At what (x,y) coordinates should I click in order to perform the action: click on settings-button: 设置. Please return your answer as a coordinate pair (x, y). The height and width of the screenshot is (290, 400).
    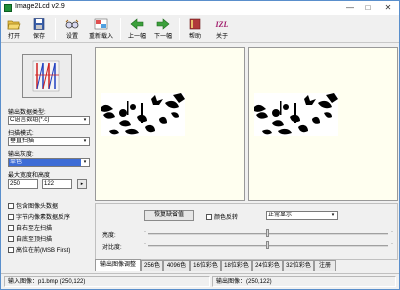
    Looking at the image, I should click on (72, 29).